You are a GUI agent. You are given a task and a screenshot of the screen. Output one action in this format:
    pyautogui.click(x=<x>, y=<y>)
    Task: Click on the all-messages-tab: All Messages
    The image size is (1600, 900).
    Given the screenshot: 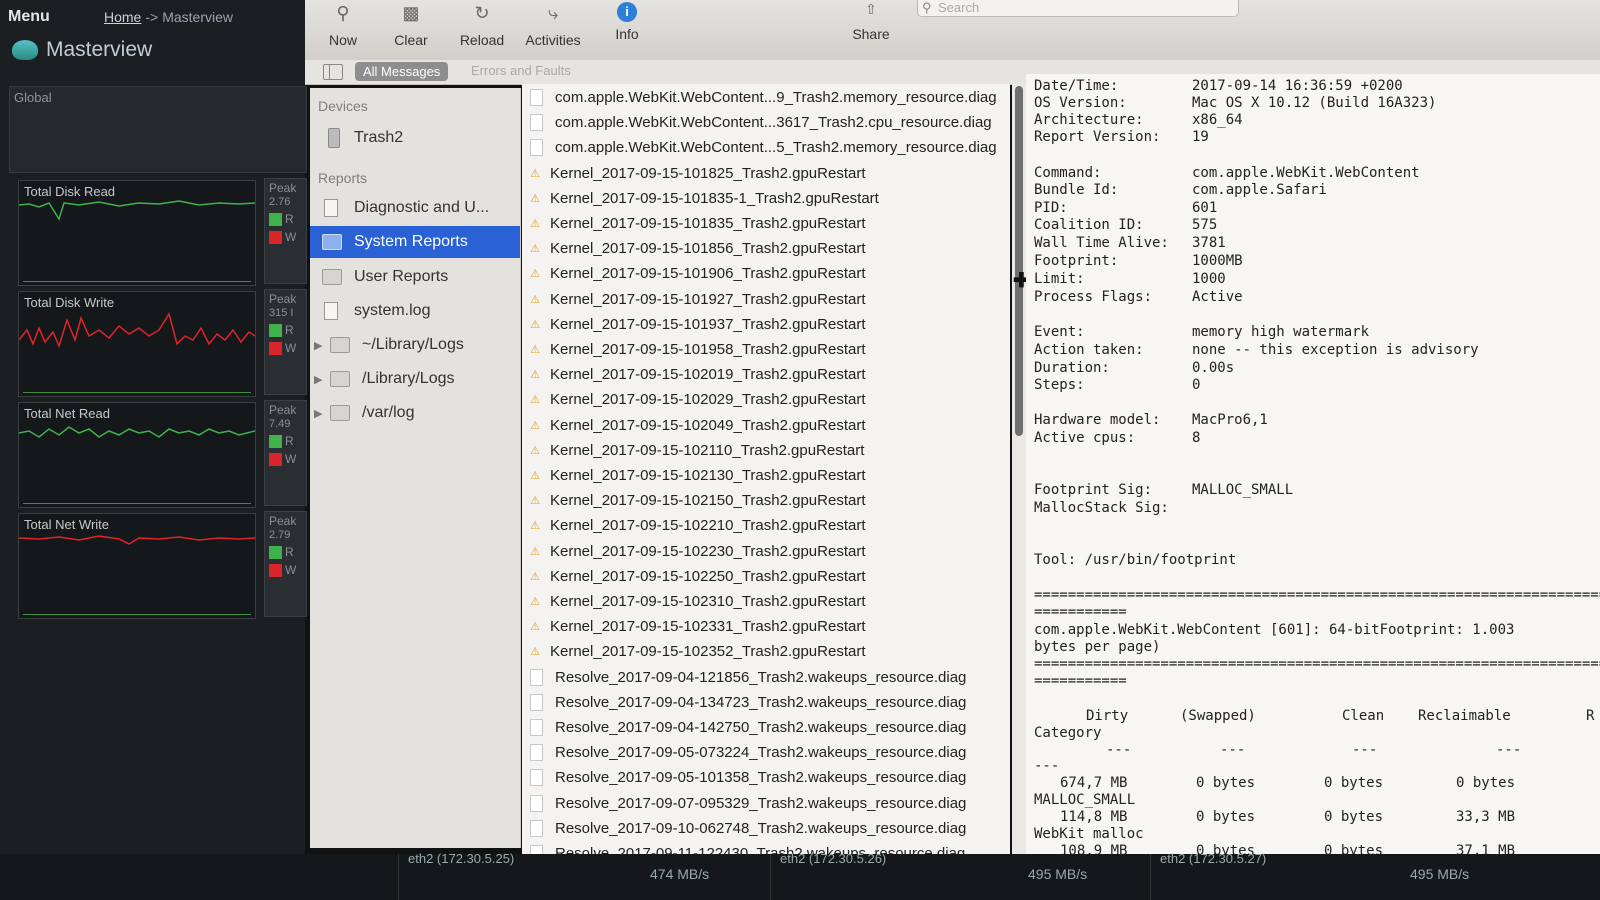 What is the action you would take?
    pyautogui.click(x=402, y=71)
    